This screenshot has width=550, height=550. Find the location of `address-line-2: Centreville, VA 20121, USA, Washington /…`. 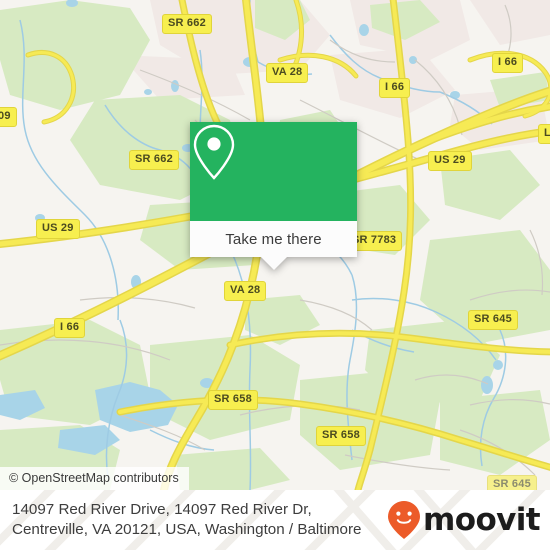

address-line-2: Centreville, VA 20121, USA, Washington /… is located at coordinates (187, 529).